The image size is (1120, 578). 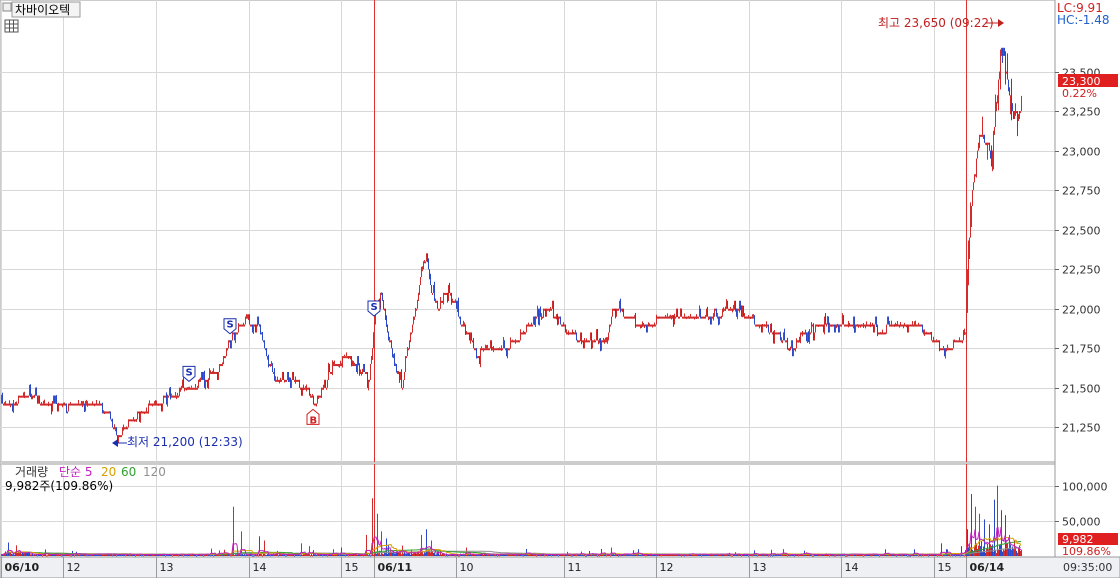 What do you see at coordinates (74, 567) in the screenshot?
I see `x-axis-label: 12` at bounding box center [74, 567].